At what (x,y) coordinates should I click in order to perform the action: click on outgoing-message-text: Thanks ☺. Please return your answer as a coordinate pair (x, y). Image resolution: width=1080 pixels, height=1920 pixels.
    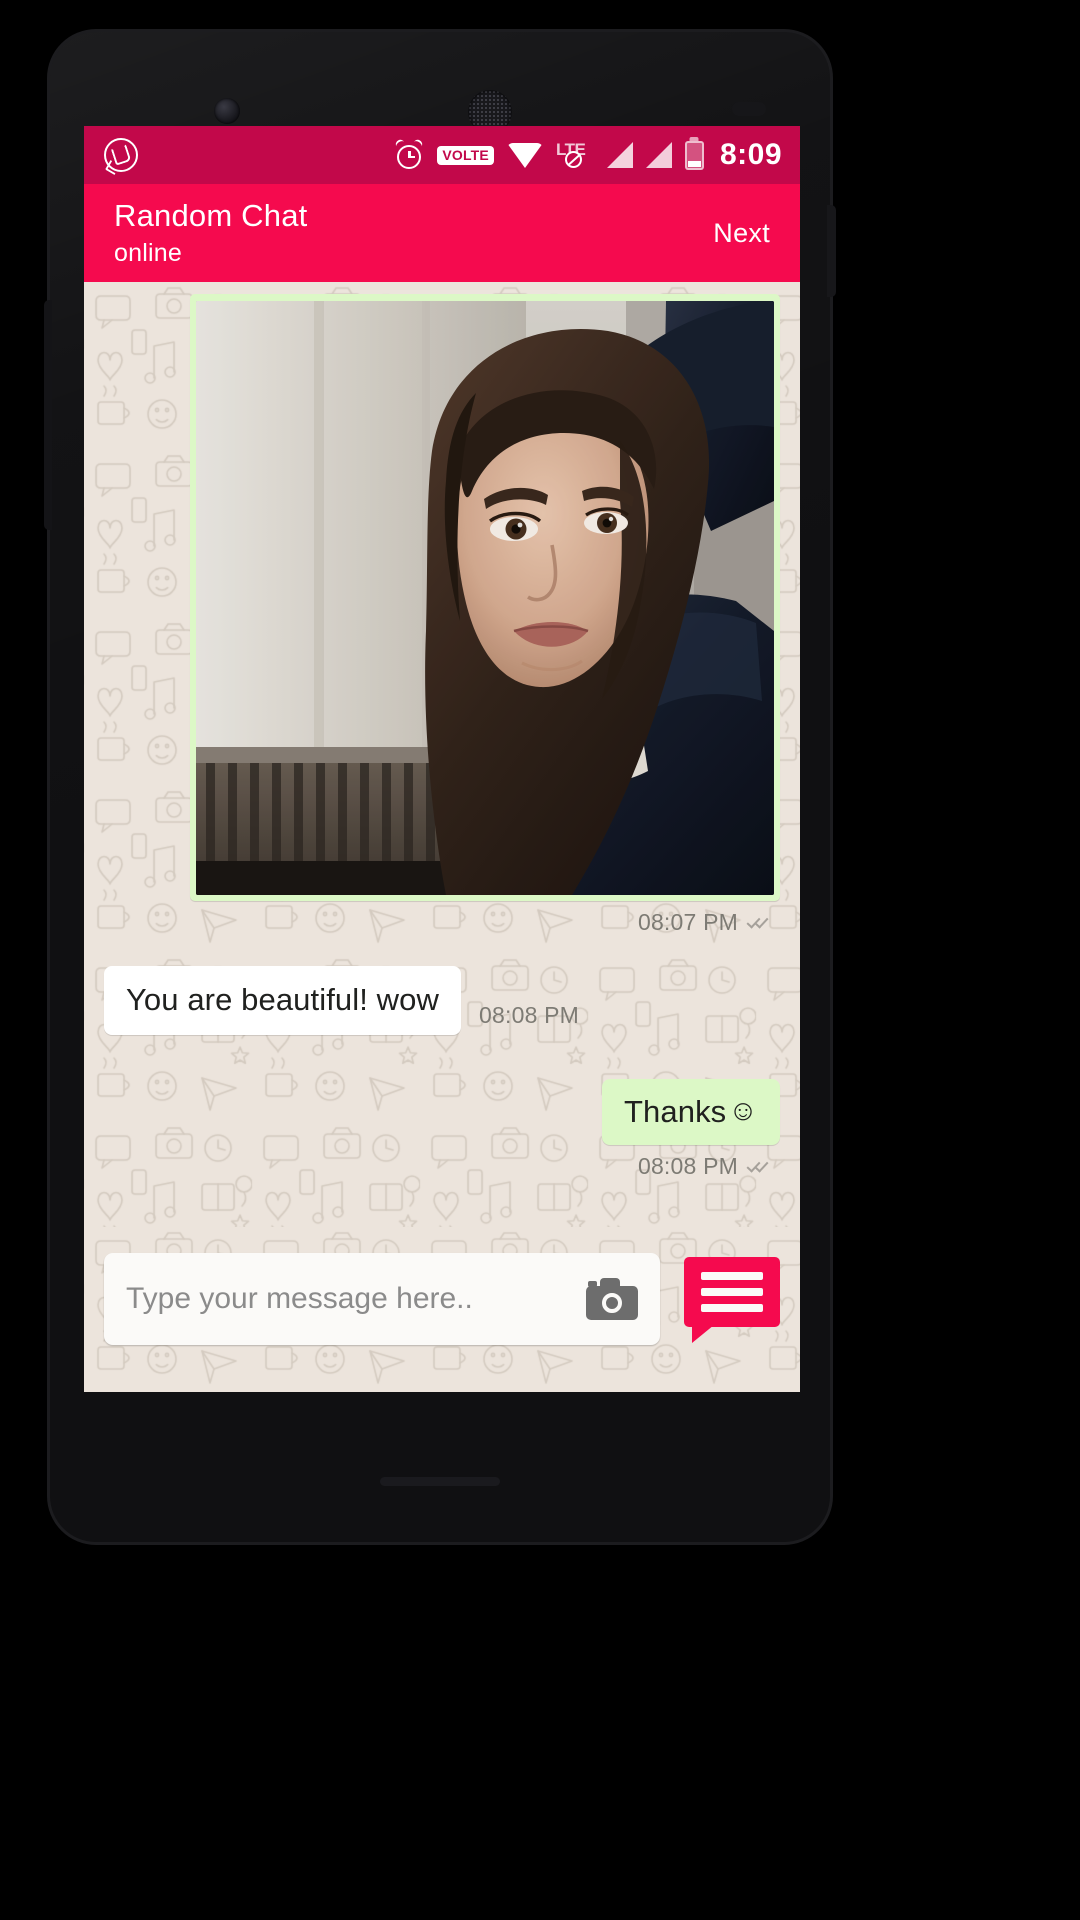
    Looking at the image, I should click on (691, 1112).